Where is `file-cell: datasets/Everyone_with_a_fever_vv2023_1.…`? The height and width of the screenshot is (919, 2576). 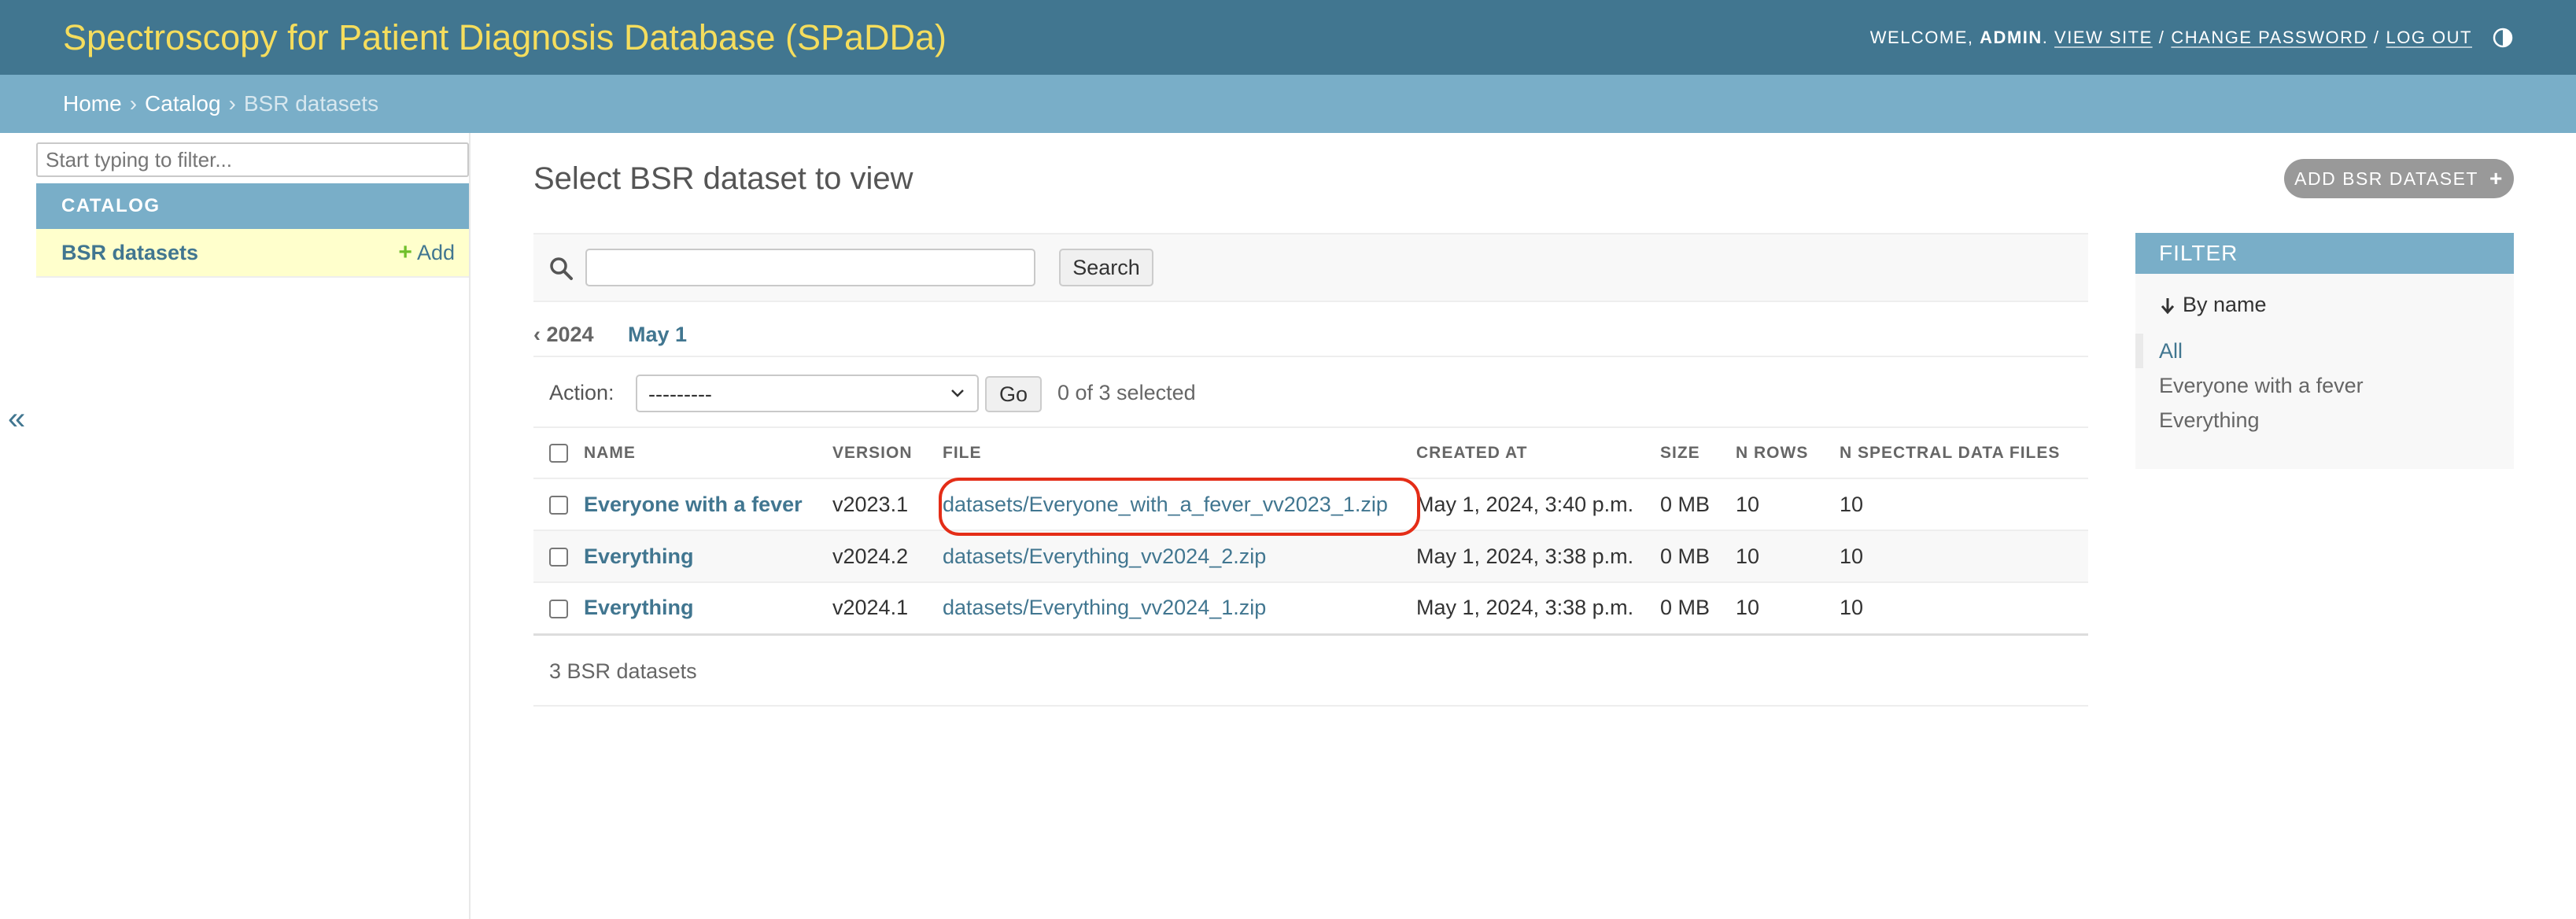
file-cell: datasets/Everyone_with_a_fever_vv2023_1.… is located at coordinates (1173, 504).